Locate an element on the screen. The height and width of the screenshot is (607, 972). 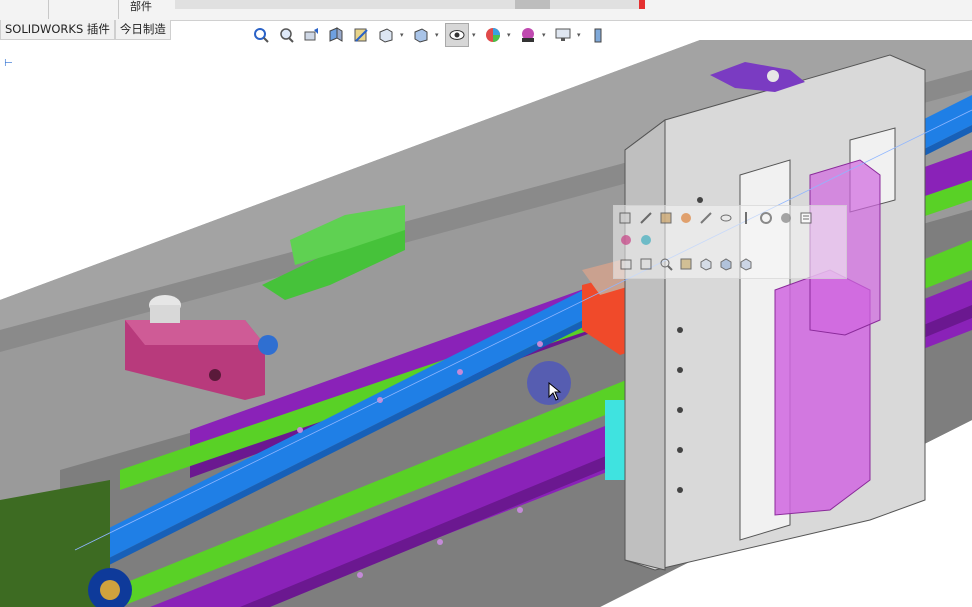
isolate-icon is located at coordinates (746, 218).